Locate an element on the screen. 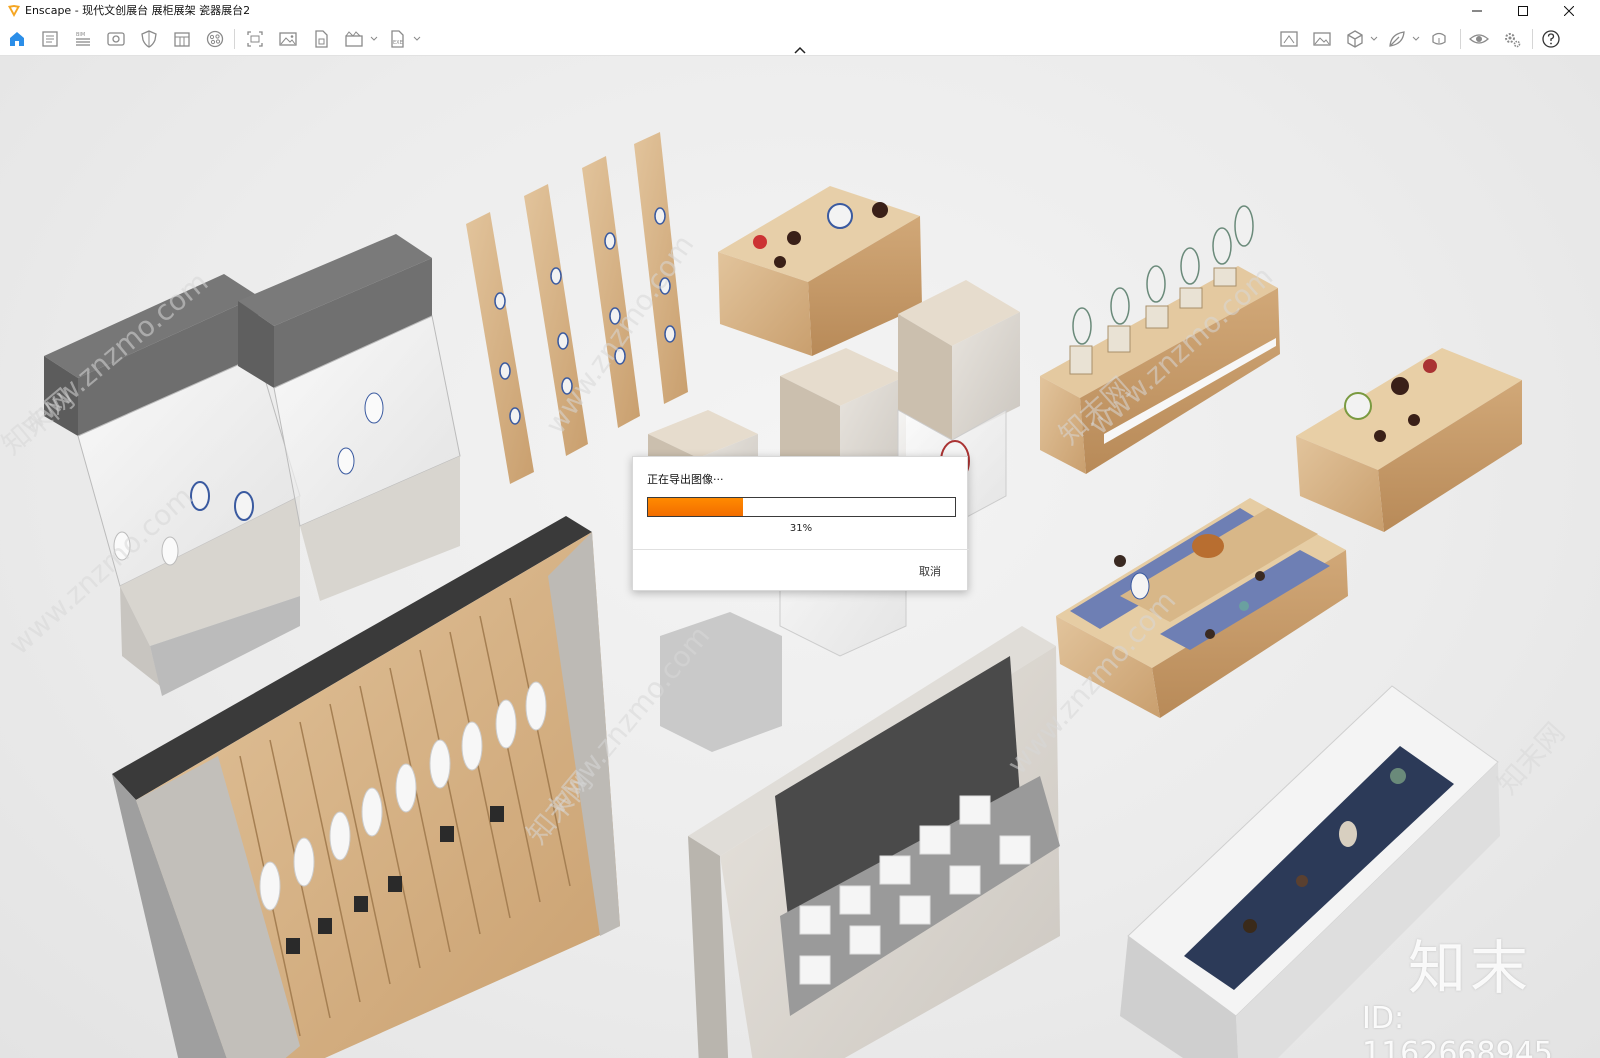  close-button is located at coordinates (1569, 11).